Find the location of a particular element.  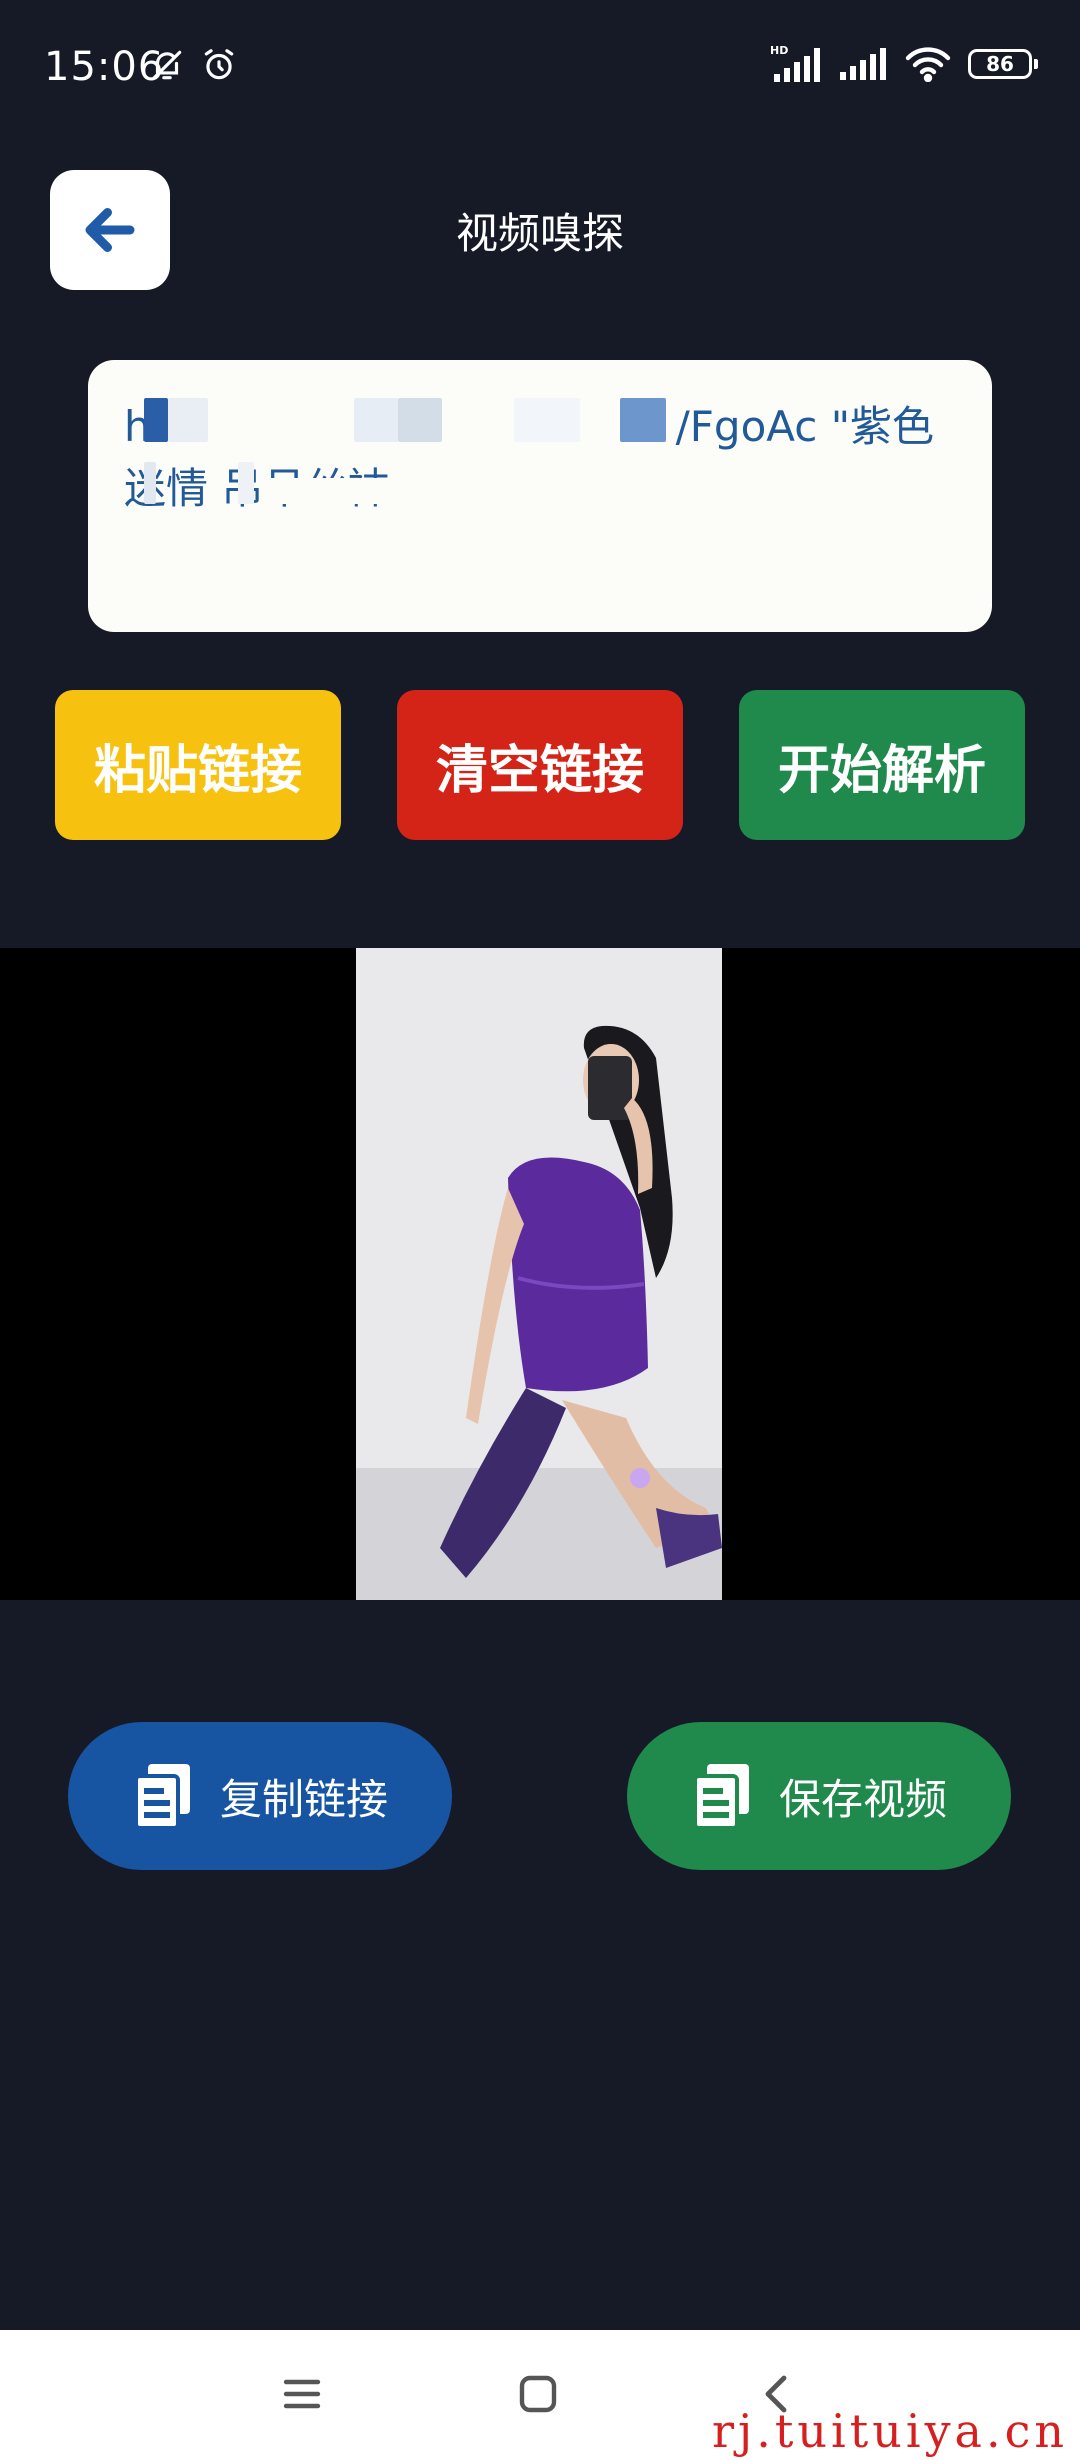

menu-icon is located at coordinates (302, 2394).